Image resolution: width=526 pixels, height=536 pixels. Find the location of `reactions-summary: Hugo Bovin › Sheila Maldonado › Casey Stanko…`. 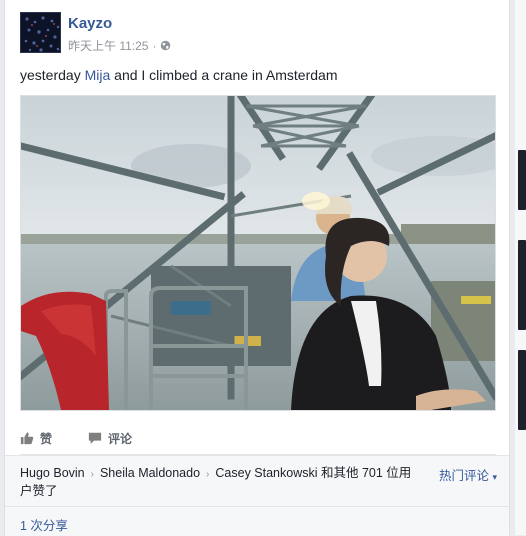

reactions-summary: Hugo Bovin › Sheila Maldonado › Casey Stanko… is located at coordinates (257, 480).